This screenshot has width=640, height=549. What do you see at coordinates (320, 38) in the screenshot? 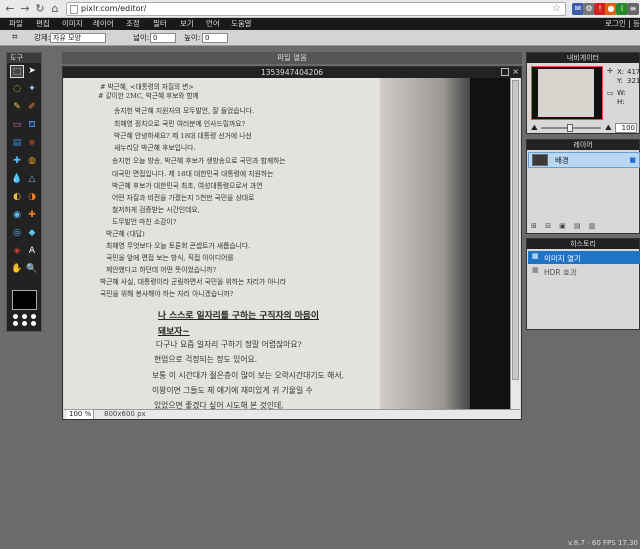
I see `options-toolbar: ⌗ 강제: 자유 모양 넓이: 0 높이: 0` at bounding box center [320, 38].